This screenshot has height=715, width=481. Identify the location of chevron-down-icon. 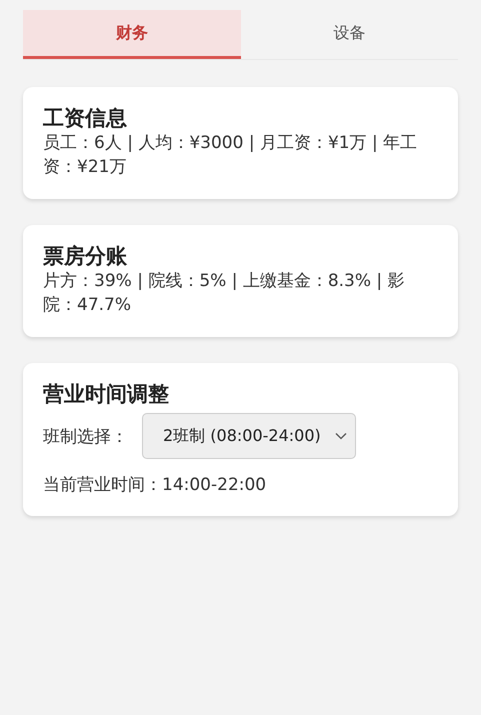
(340, 436).